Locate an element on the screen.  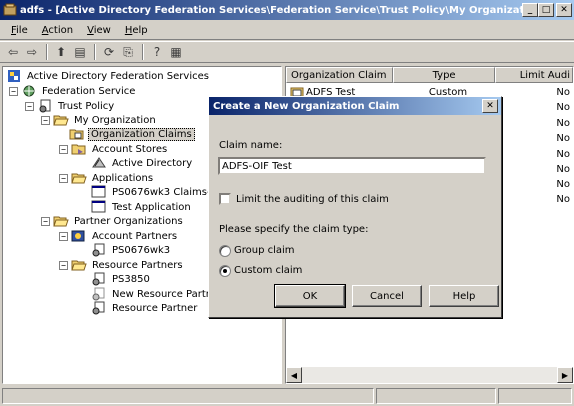
horizontal-scrollbar: ◀ ▶ is located at coordinates (429, 375).